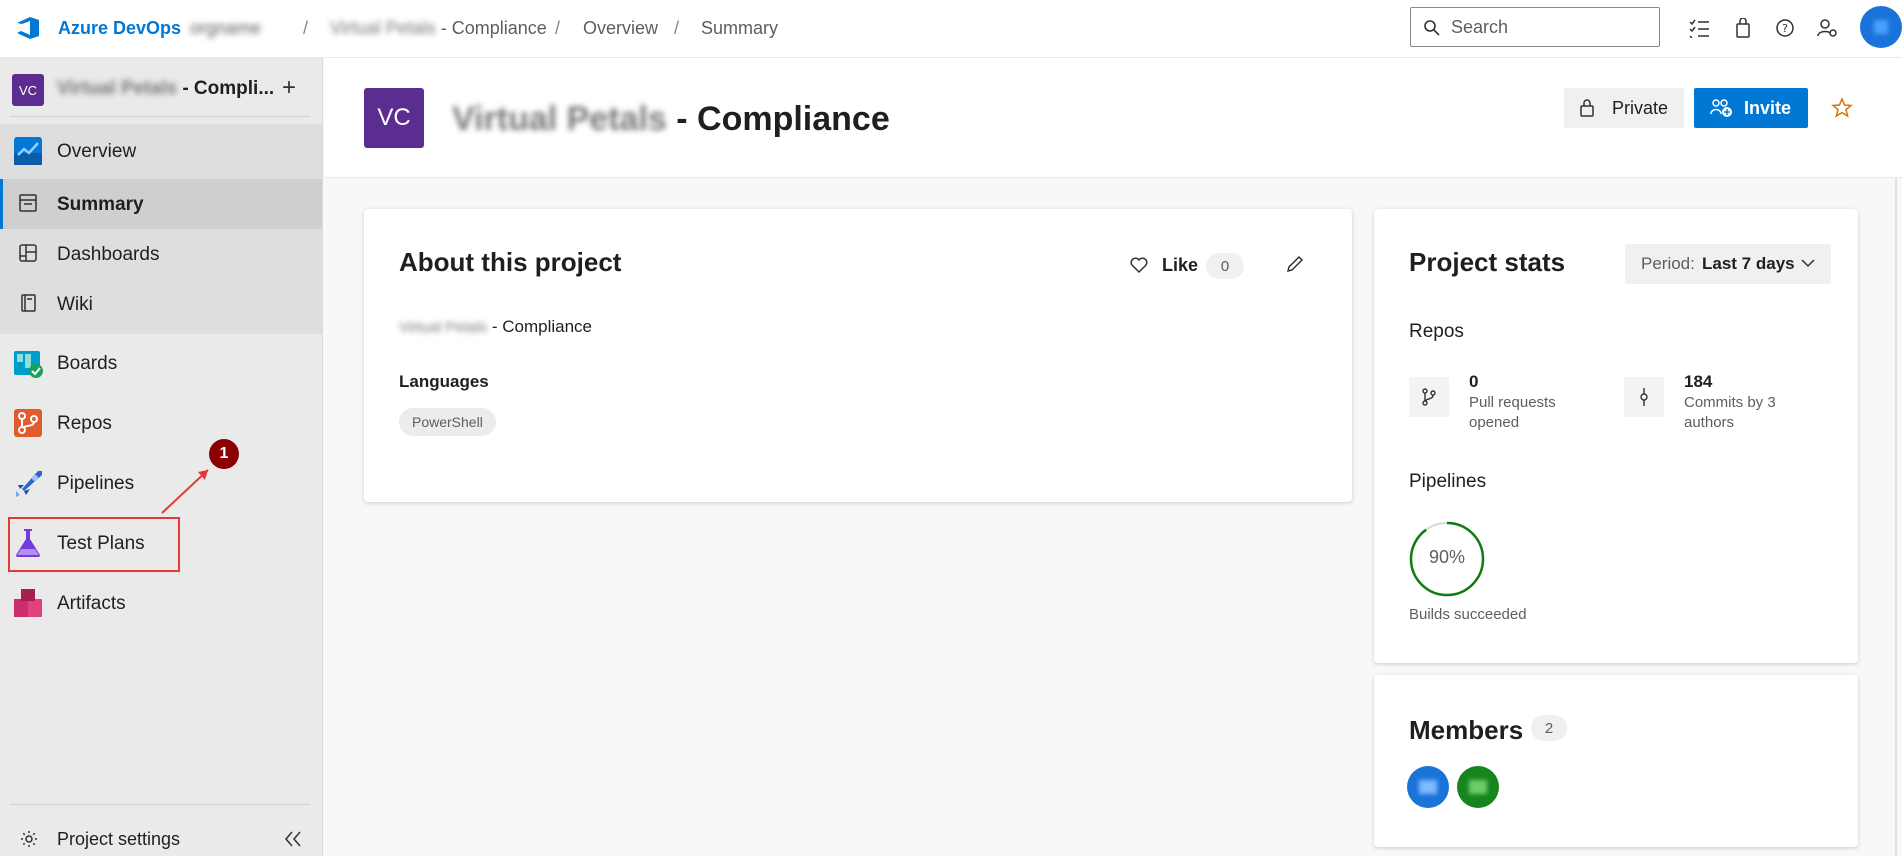 The width and height of the screenshot is (1902, 856). What do you see at coordinates (1881, 27) in the screenshot?
I see `user-avatar` at bounding box center [1881, 27].